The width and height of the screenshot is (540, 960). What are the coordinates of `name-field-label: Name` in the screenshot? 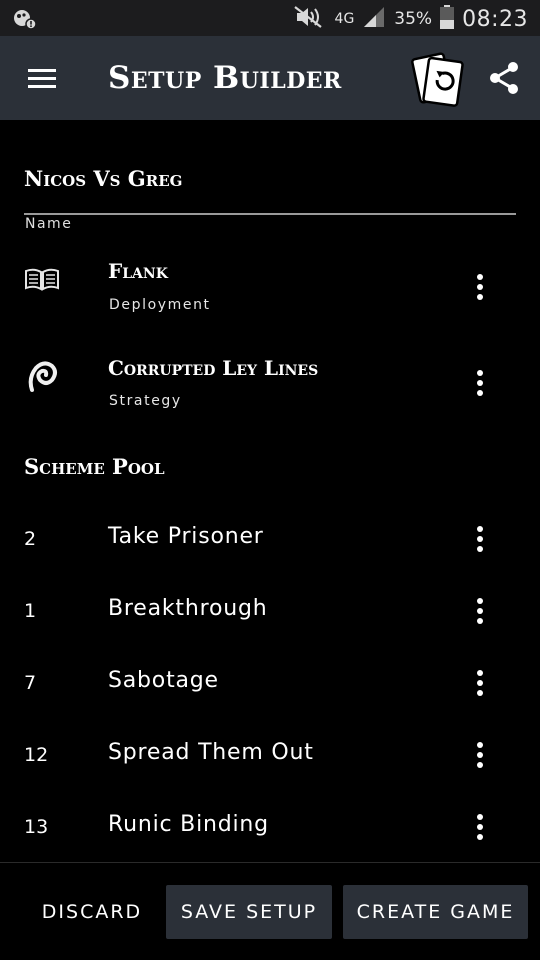 It's located at (49, 224).